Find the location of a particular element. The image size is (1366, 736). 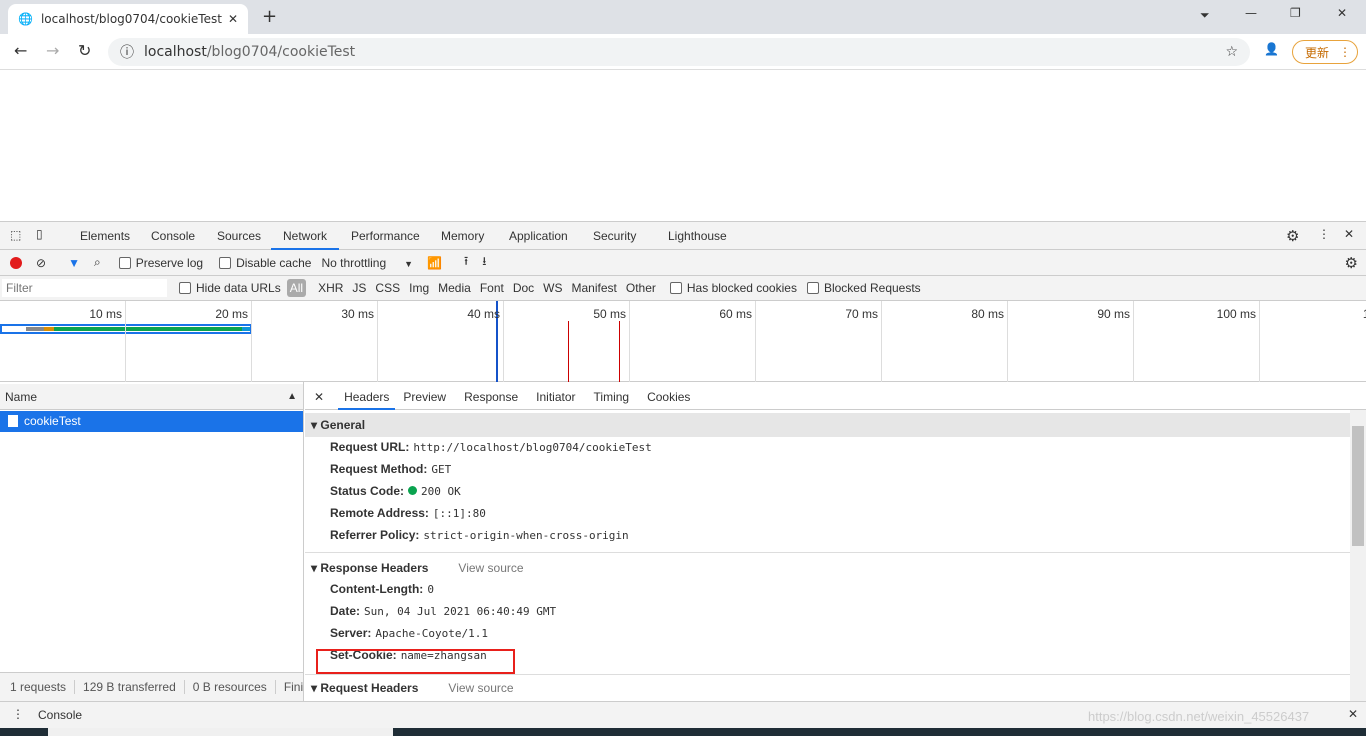

request-row: cookieTest is located at coordinates (151, 421).